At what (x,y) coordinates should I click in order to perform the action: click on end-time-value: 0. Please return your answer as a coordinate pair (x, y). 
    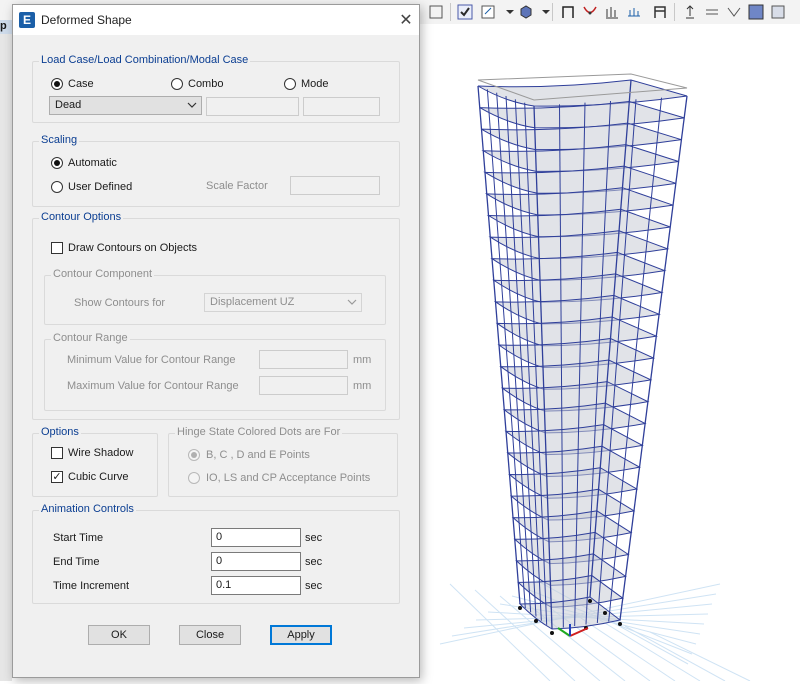
    Looking at the image, I should click on (219, 561).